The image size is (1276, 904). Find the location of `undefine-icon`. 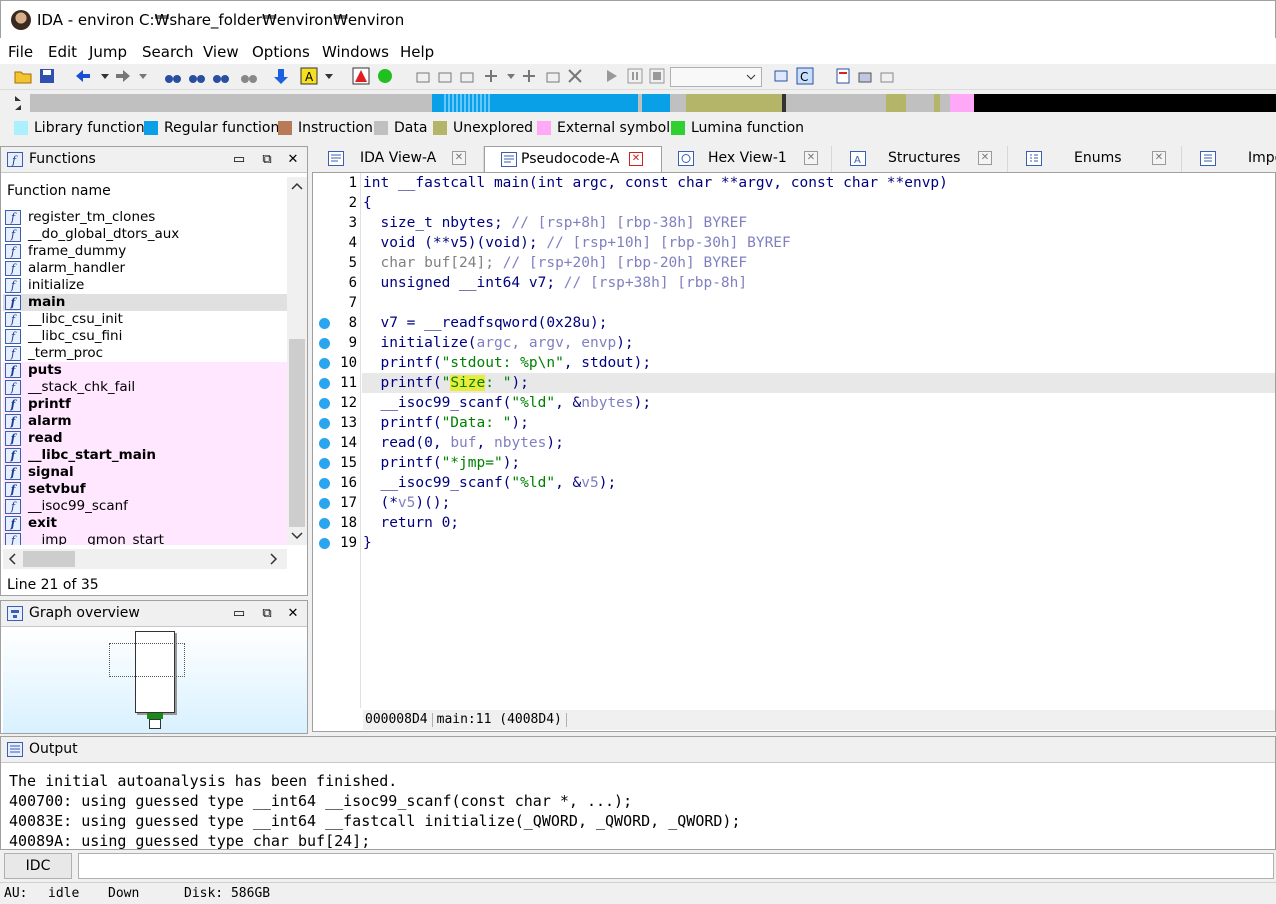

undefine-icon is located at coordinates (529, 76).